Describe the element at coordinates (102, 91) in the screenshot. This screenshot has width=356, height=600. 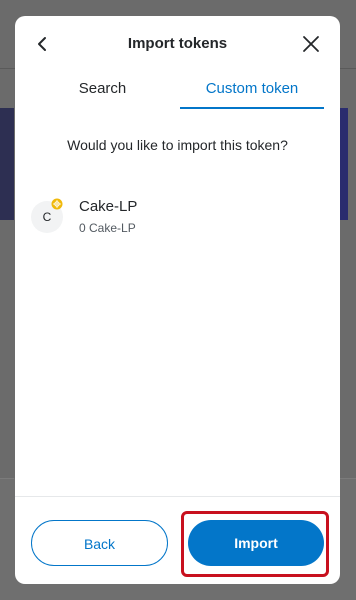
I see `tab-search: Search` at that location.